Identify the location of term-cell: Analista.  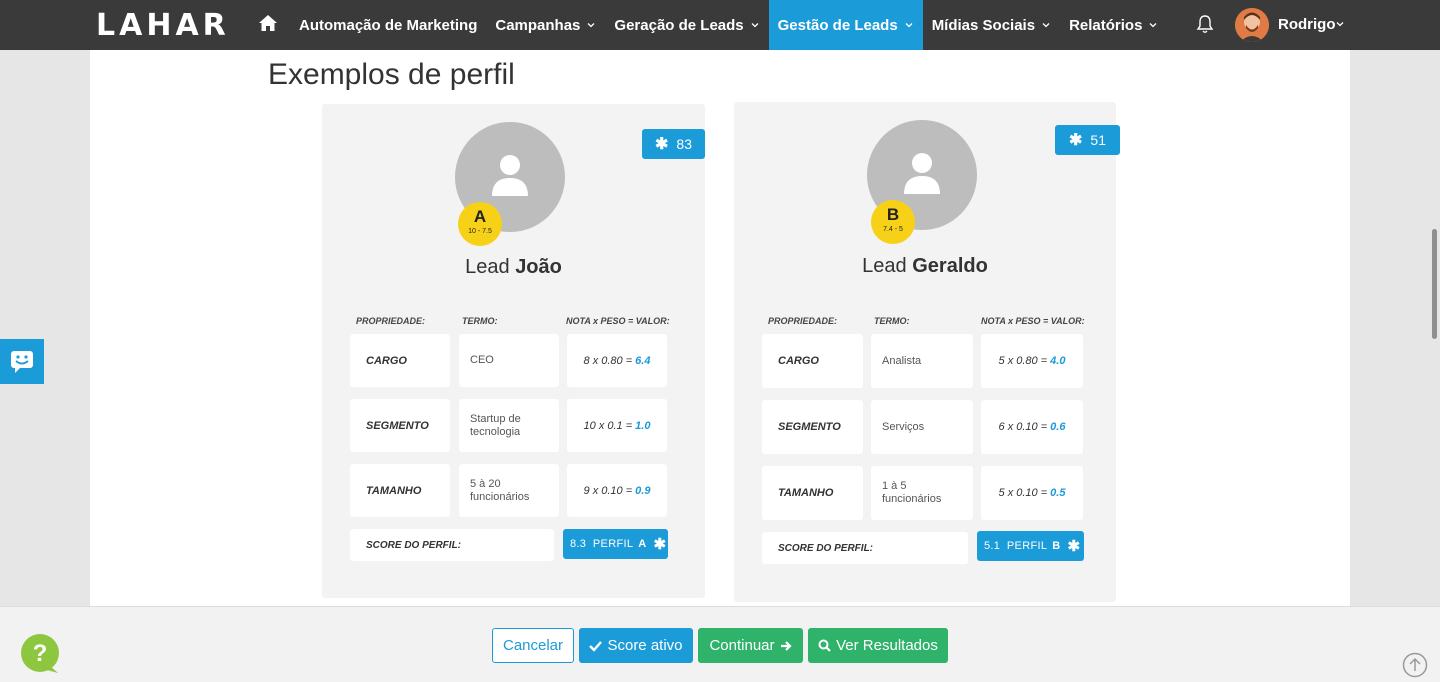
(922, 361).